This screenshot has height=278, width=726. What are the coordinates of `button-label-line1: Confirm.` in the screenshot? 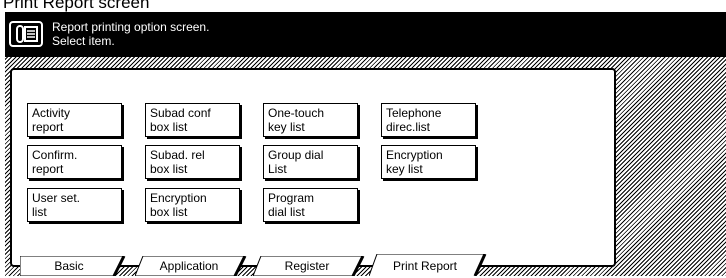 It's located at (55, 155).